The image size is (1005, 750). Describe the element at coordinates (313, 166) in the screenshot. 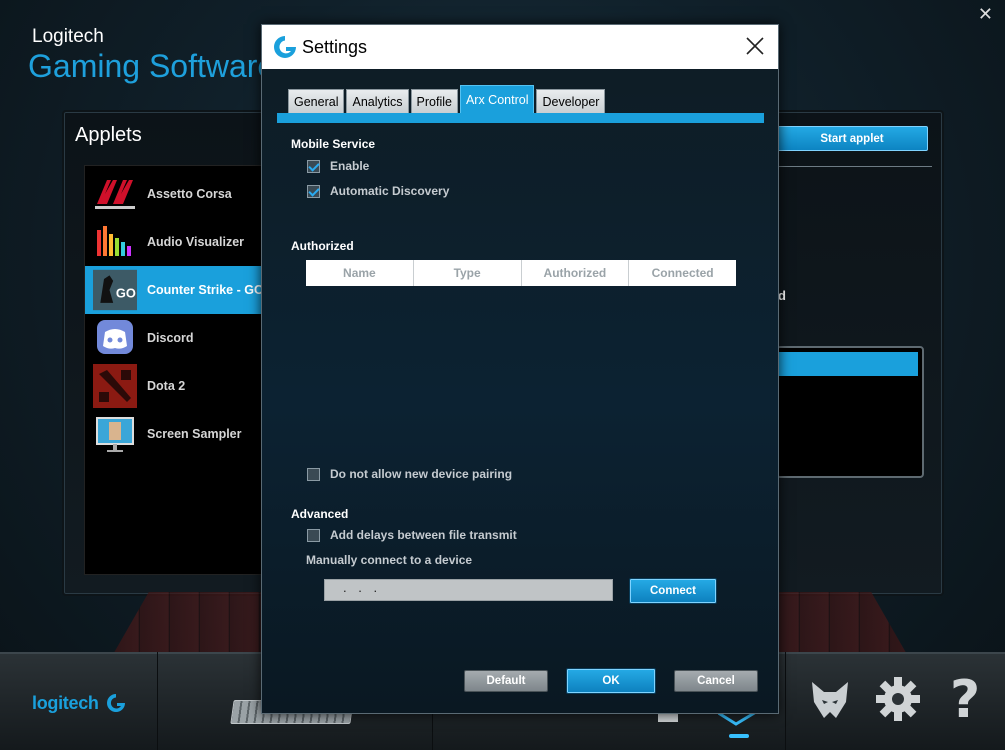

I see `enable-checkbox` at that location.